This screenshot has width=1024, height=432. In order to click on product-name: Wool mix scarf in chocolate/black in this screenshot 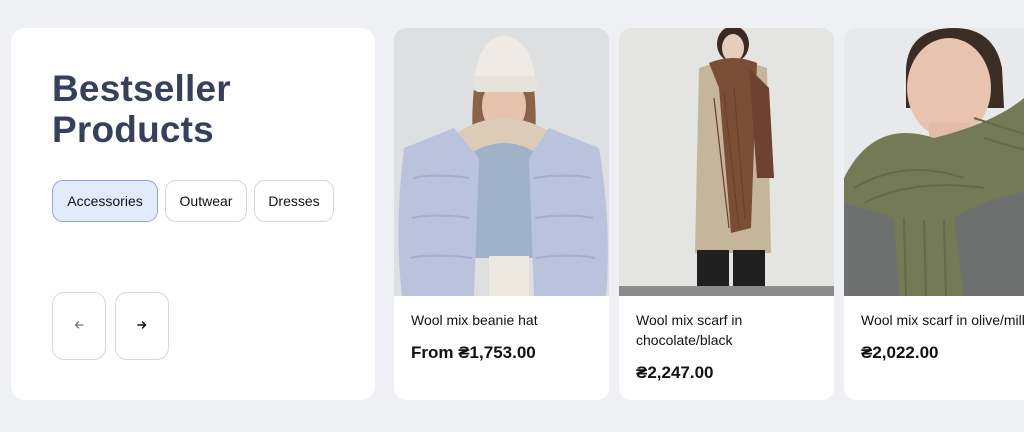, I will do `click(728, 330)`.